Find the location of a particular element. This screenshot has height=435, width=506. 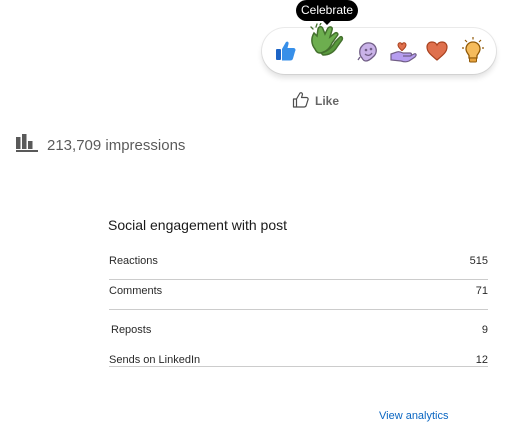

like-button: Like is located at coordinates (315, 101).